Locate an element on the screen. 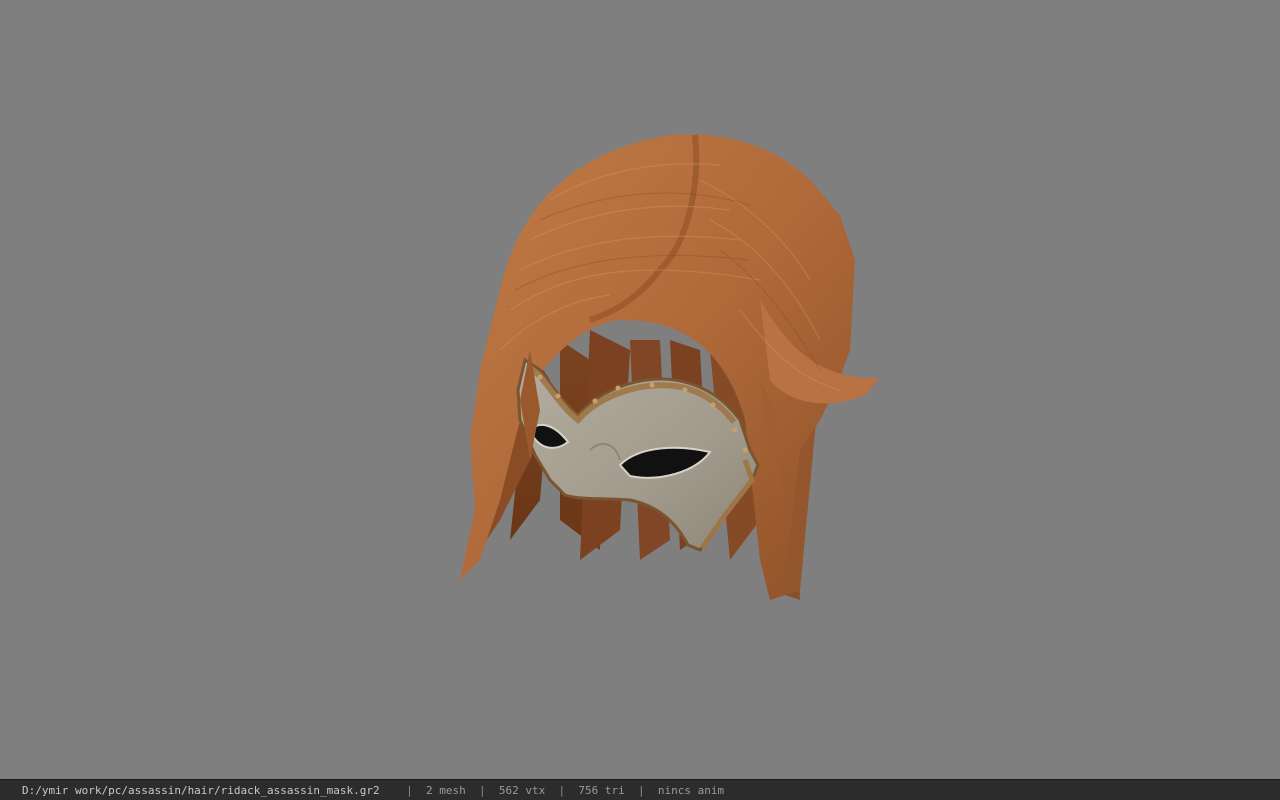 The width and height of the screenshot is (1280, 800). vertex-count: 562 vtx is located at coordinates (522, 790).